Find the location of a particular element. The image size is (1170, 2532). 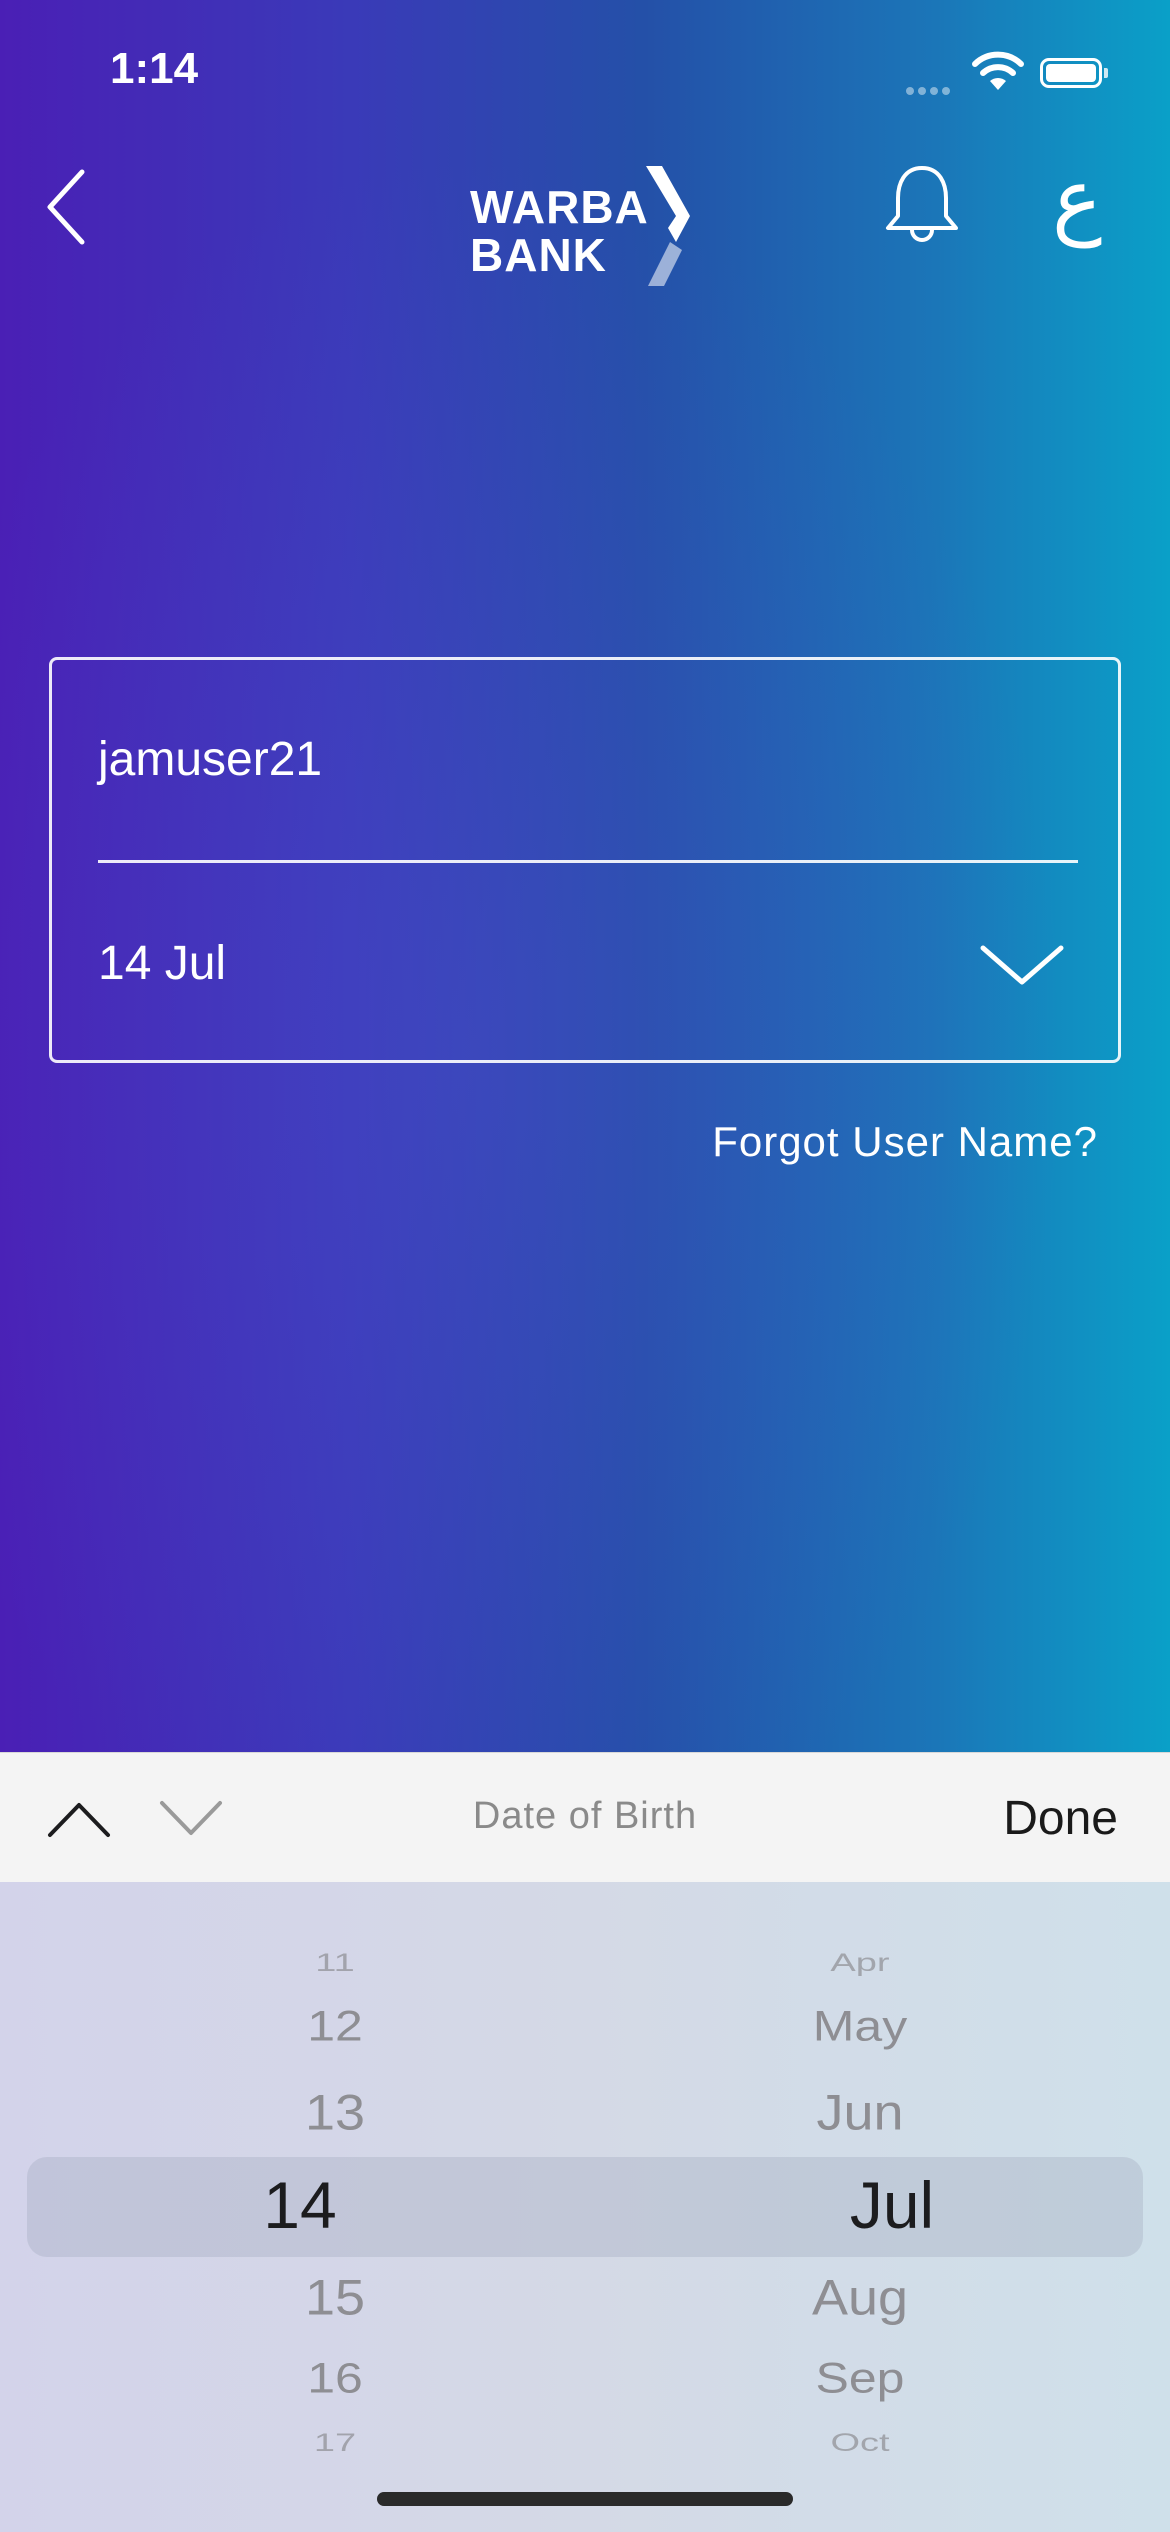

picker-month-selected: Jul is located at coordinates (892, 2205).